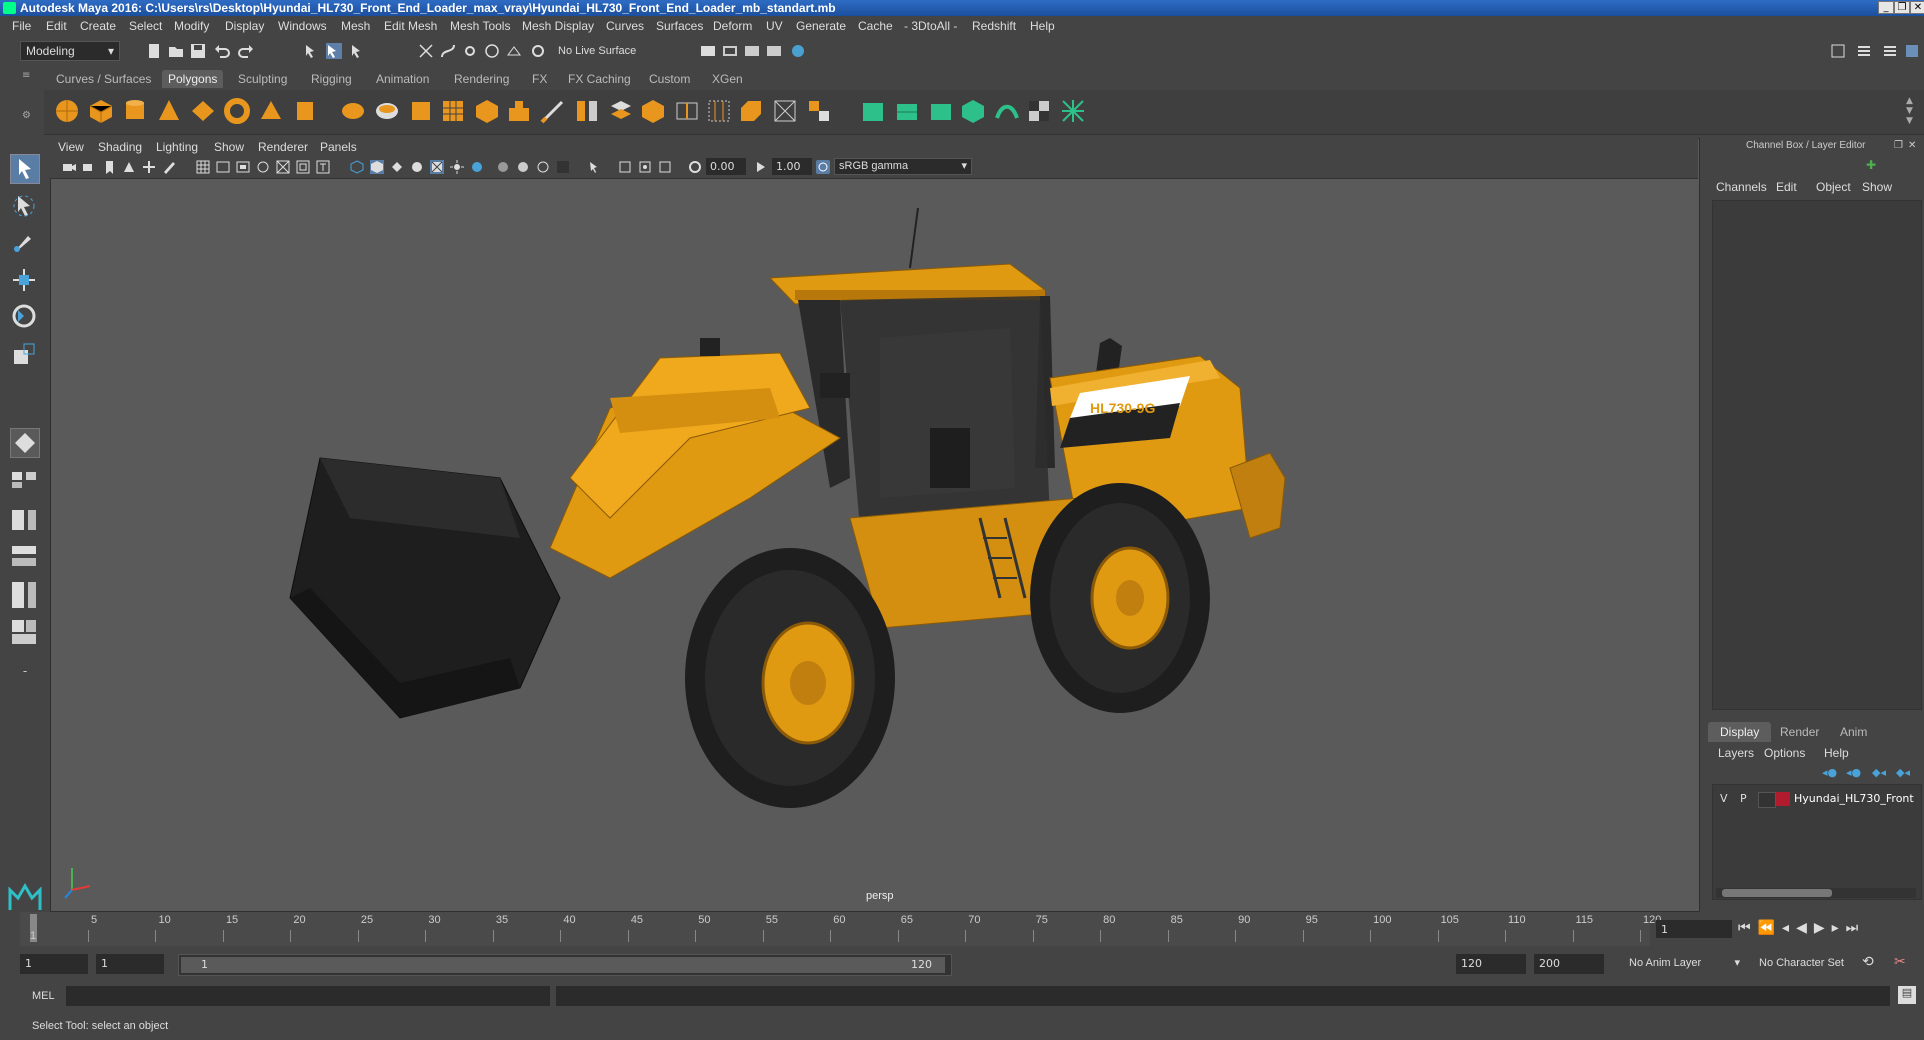  What do you see at coordinates (312, 51) in the screenshot?
I see `select-hierarchy-icon` at bounding box center [312, 51].